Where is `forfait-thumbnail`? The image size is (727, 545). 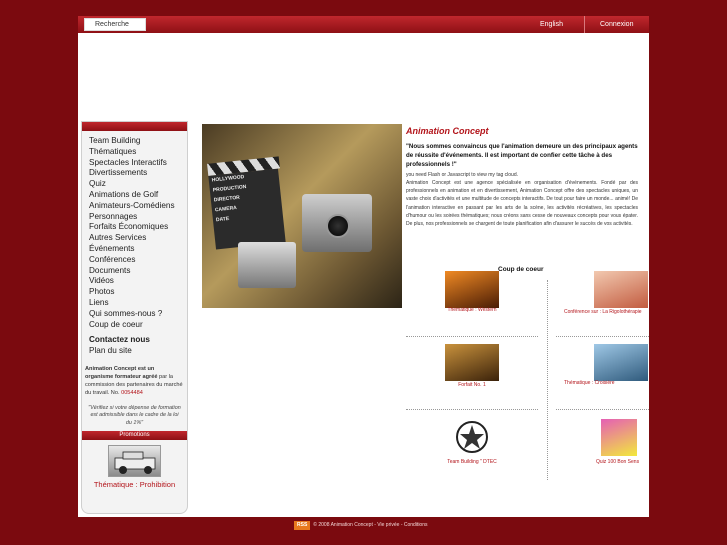
forfait-thumbnail is located at coordinates (472, 362).